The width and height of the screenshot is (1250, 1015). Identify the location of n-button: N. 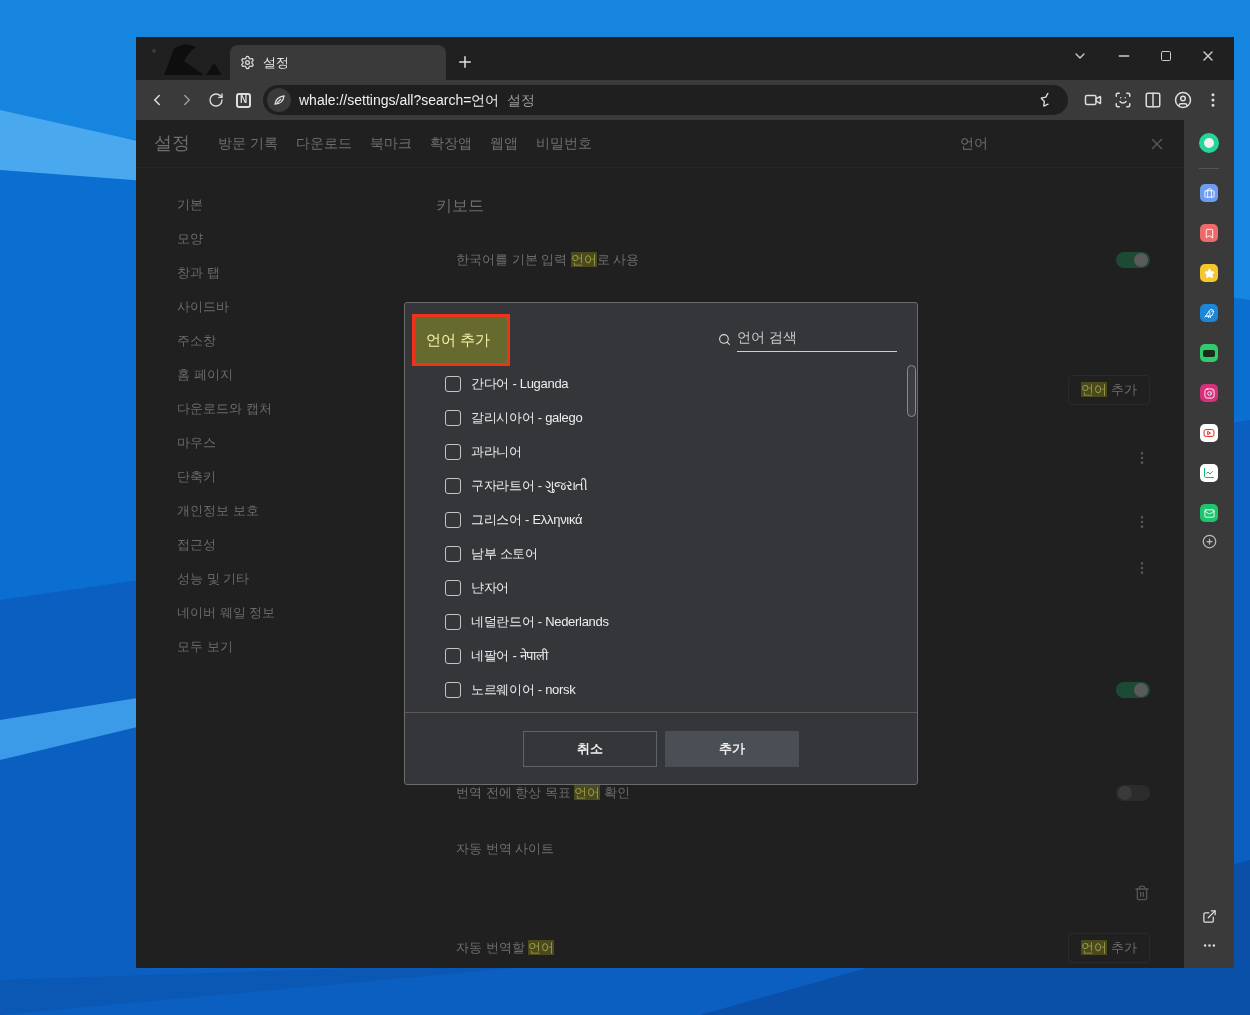
(243, 100).